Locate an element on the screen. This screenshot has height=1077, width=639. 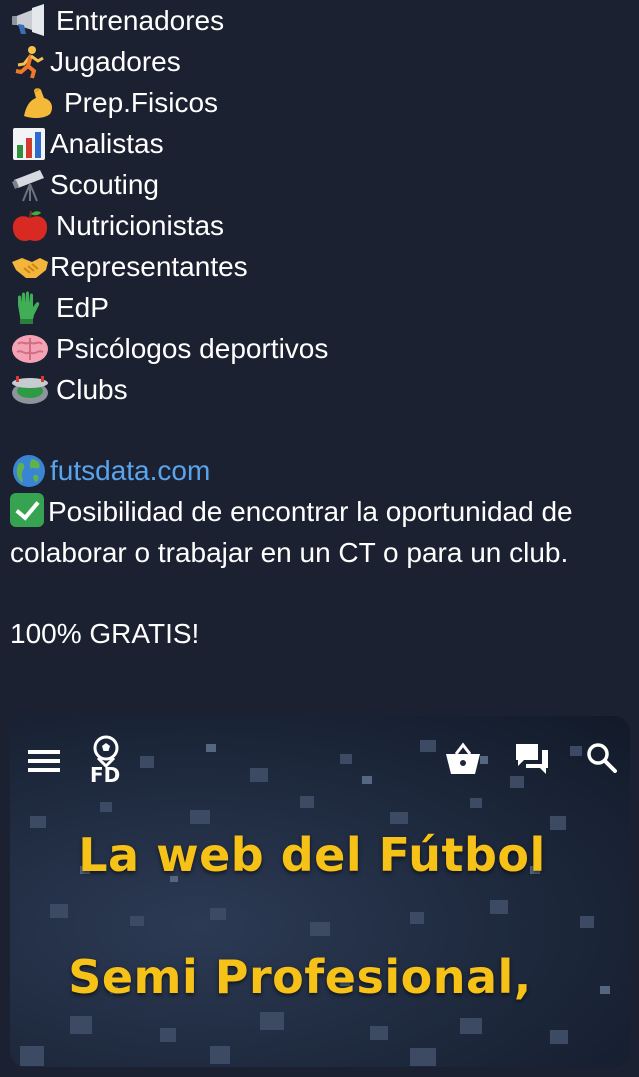
role-label: Representantes is located at coordinates (149, 266).